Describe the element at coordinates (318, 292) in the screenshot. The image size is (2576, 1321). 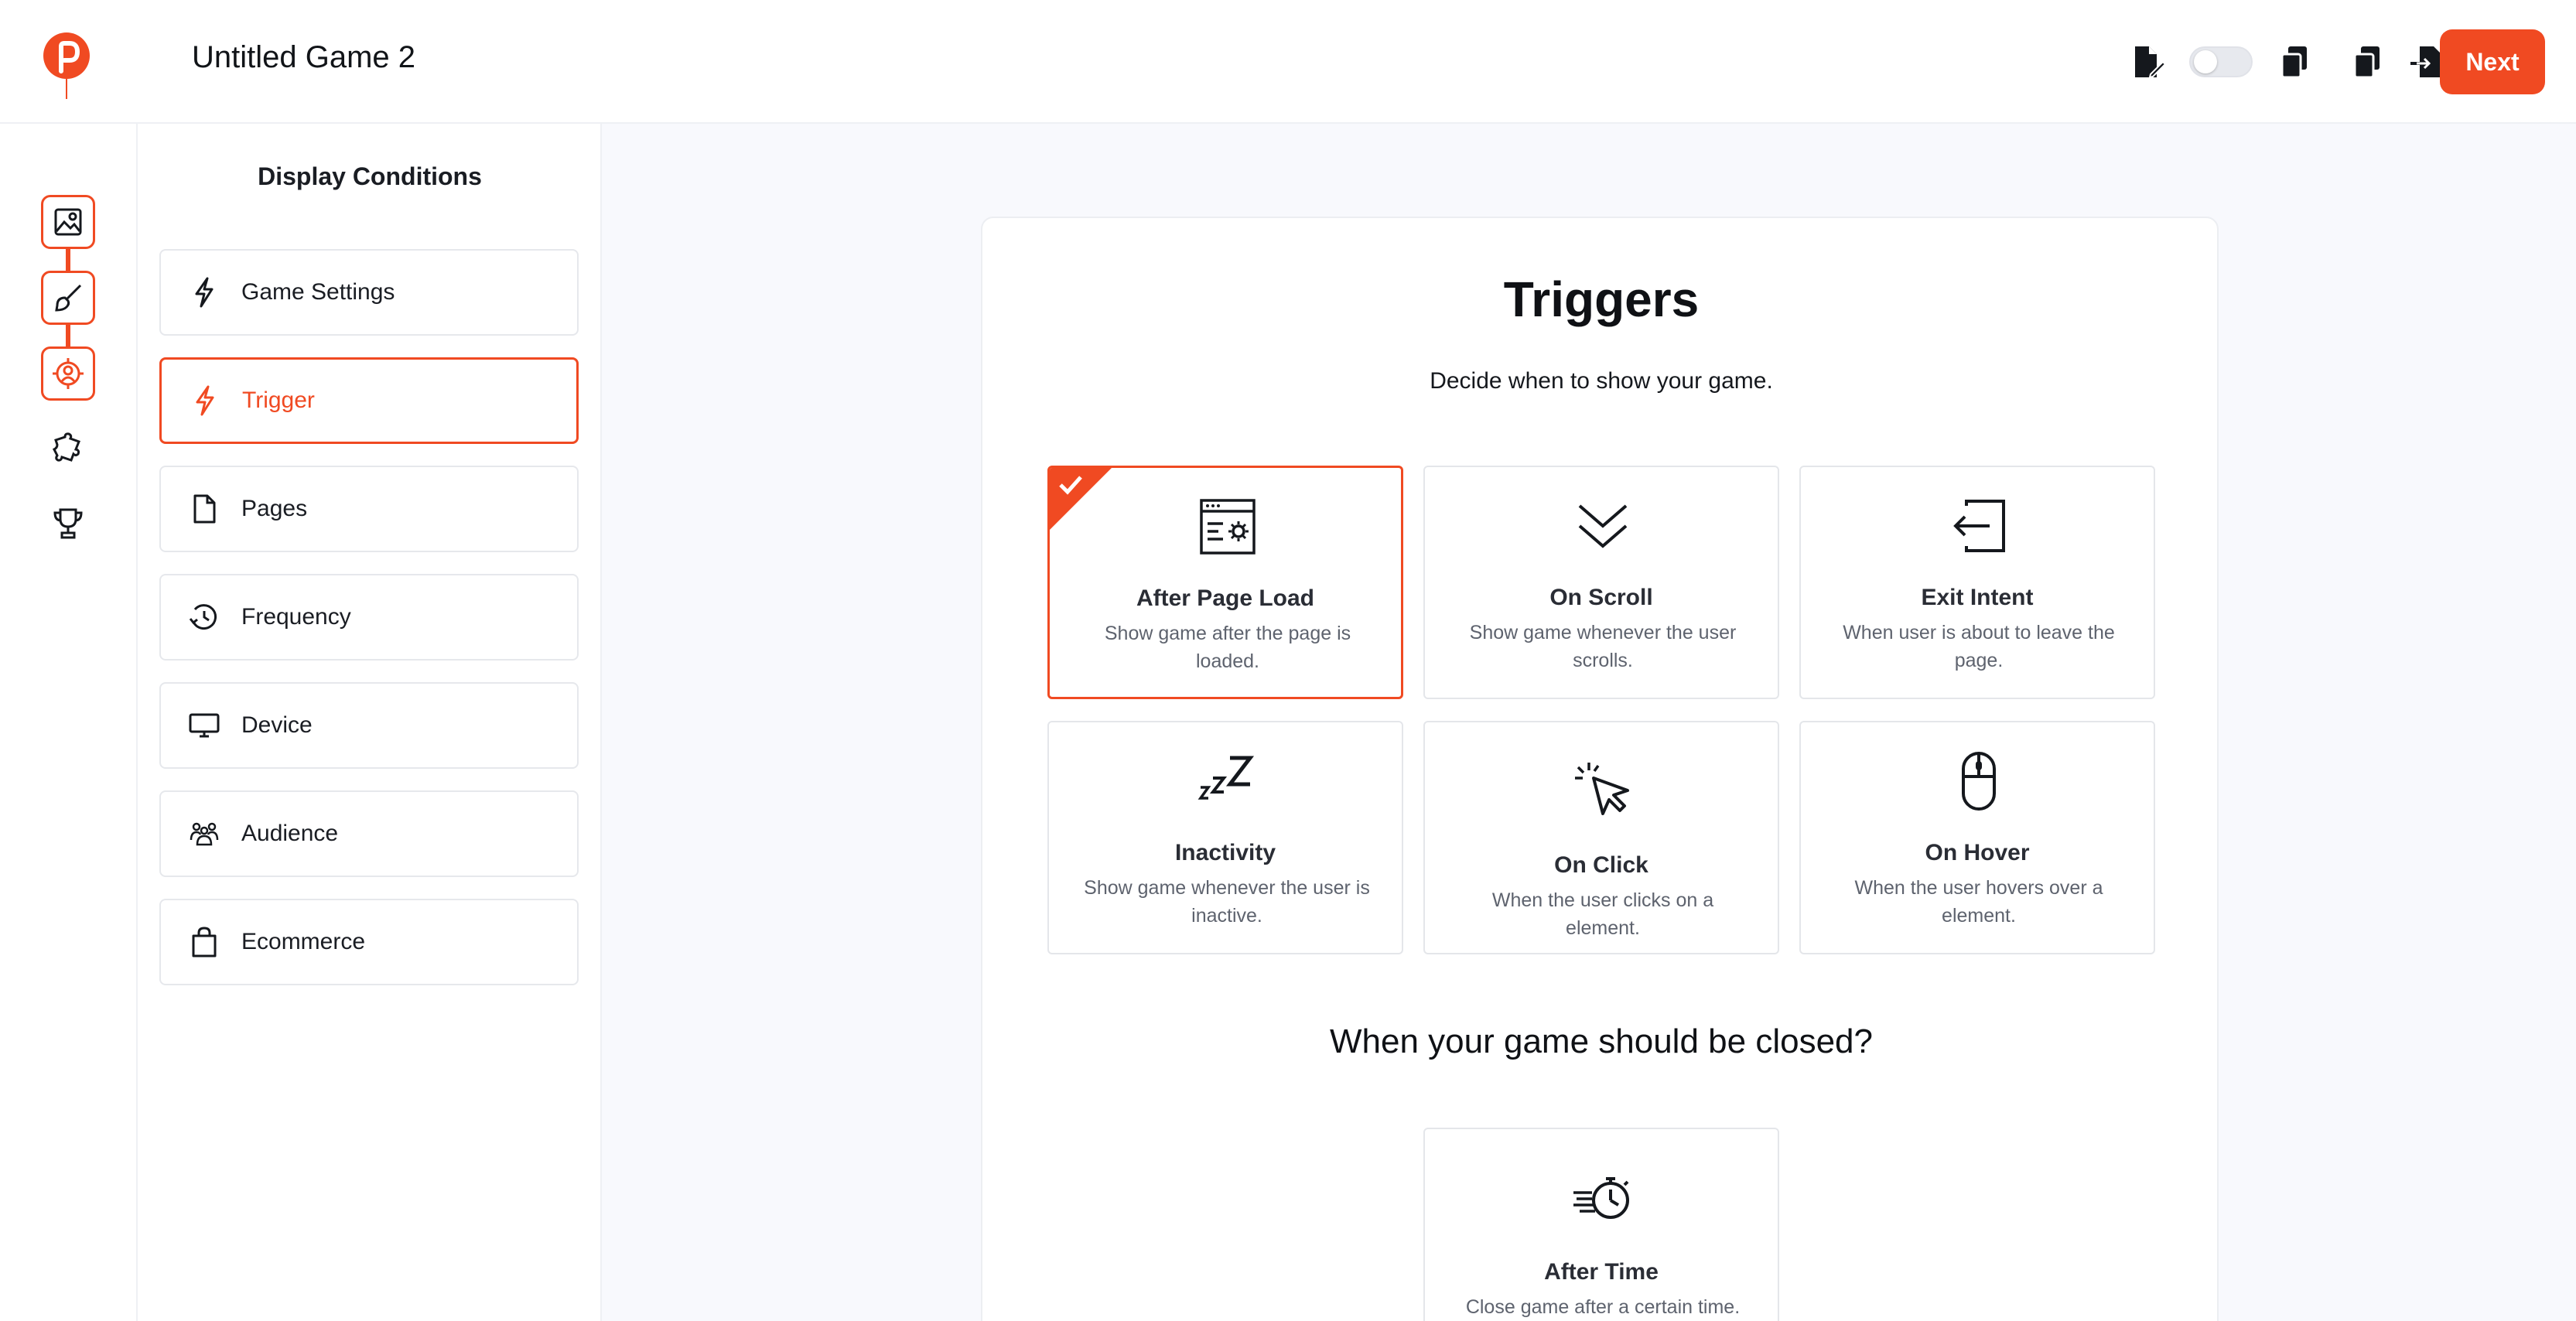
I see `menu-item-label: Game Settings` at that location.